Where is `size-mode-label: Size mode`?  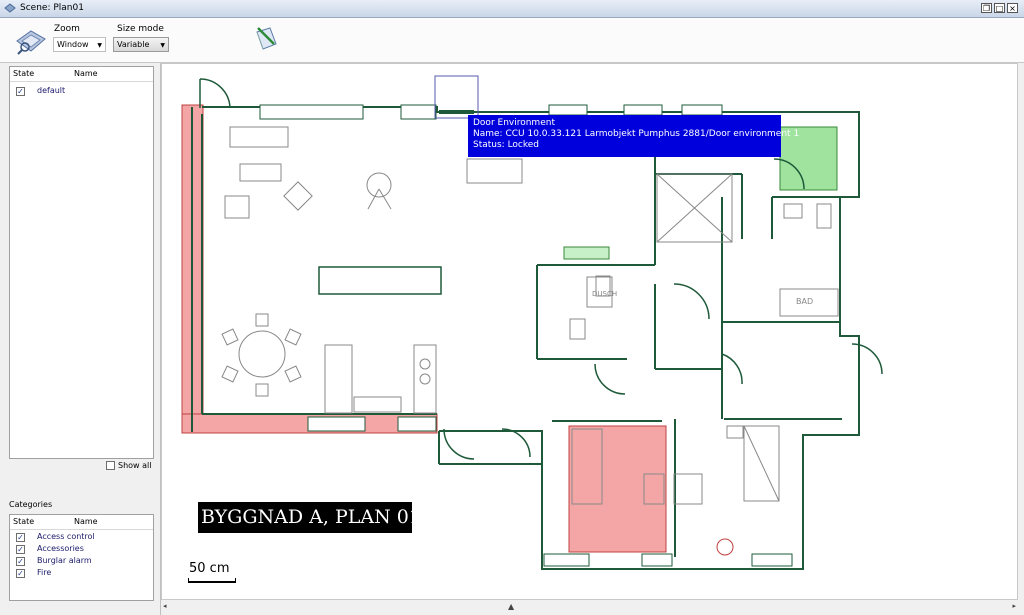 size-mode-label: Size mode is located at coordinates (140, 29).